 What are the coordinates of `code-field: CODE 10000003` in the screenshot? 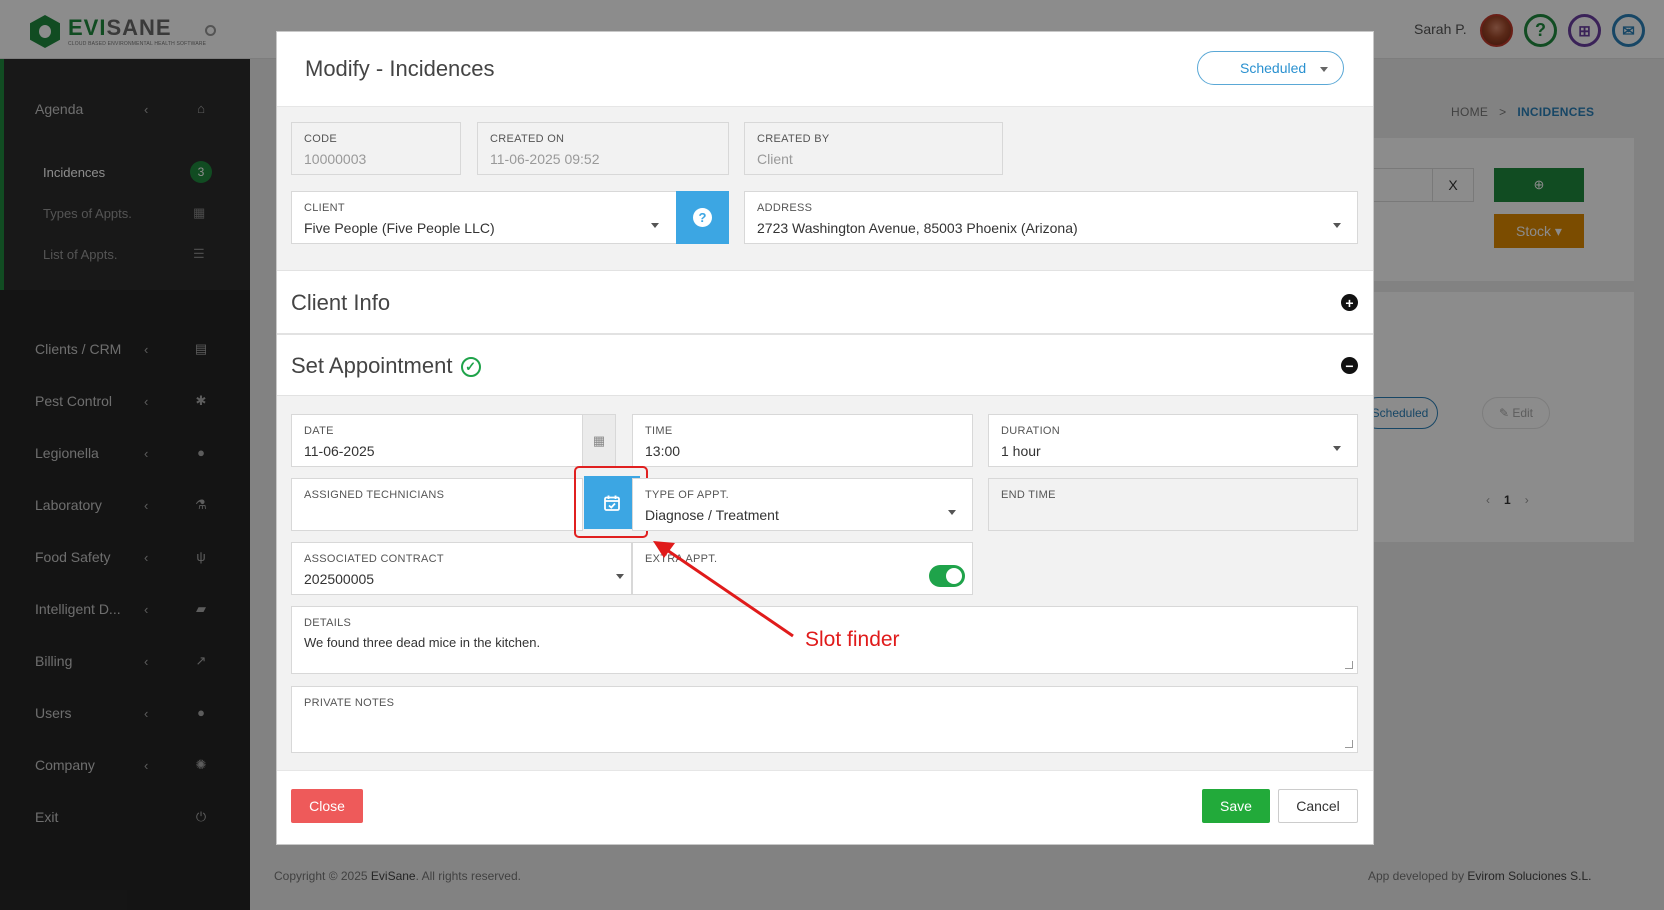 It's located at (376, 148).